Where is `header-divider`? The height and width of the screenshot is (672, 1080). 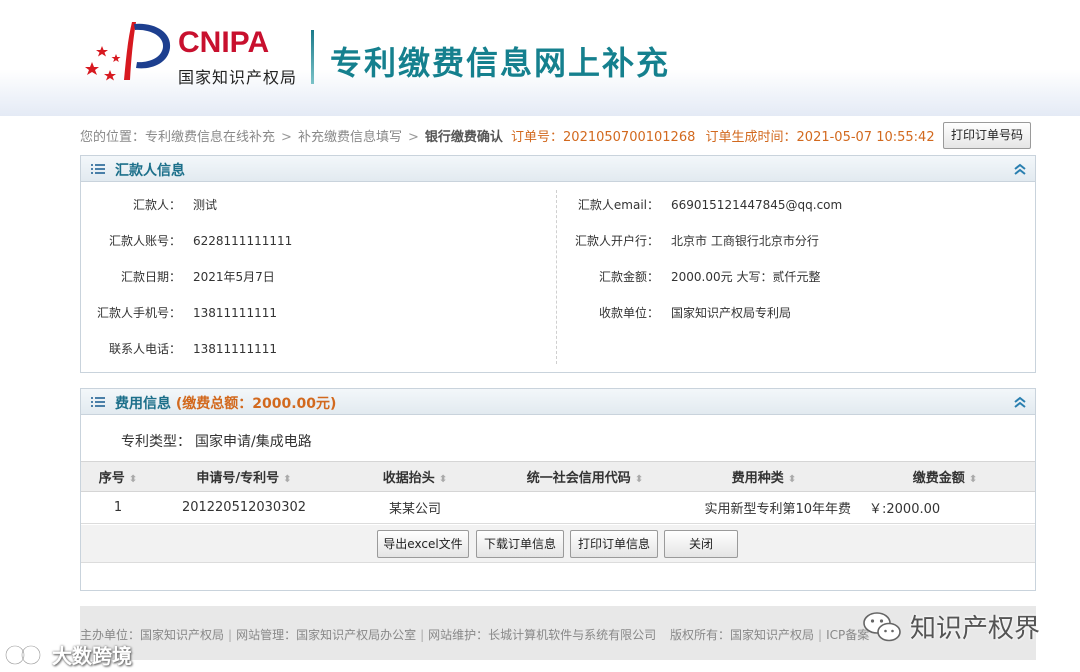 header-divider is located at coordinates (312, 57).